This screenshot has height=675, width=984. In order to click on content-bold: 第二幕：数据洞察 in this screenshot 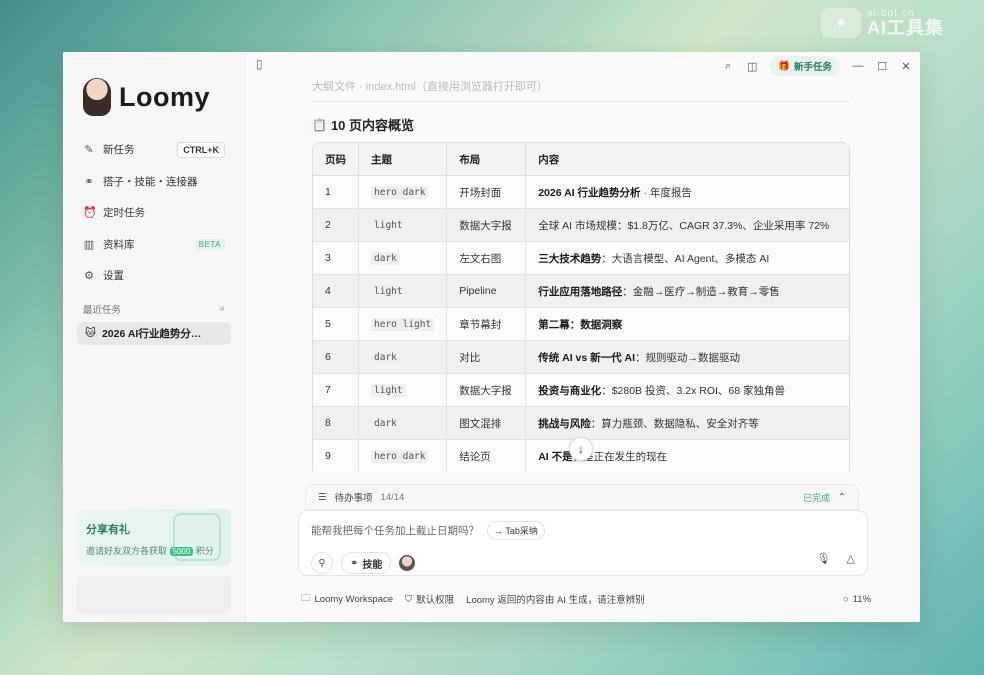, I will do `click(580, 324)`.